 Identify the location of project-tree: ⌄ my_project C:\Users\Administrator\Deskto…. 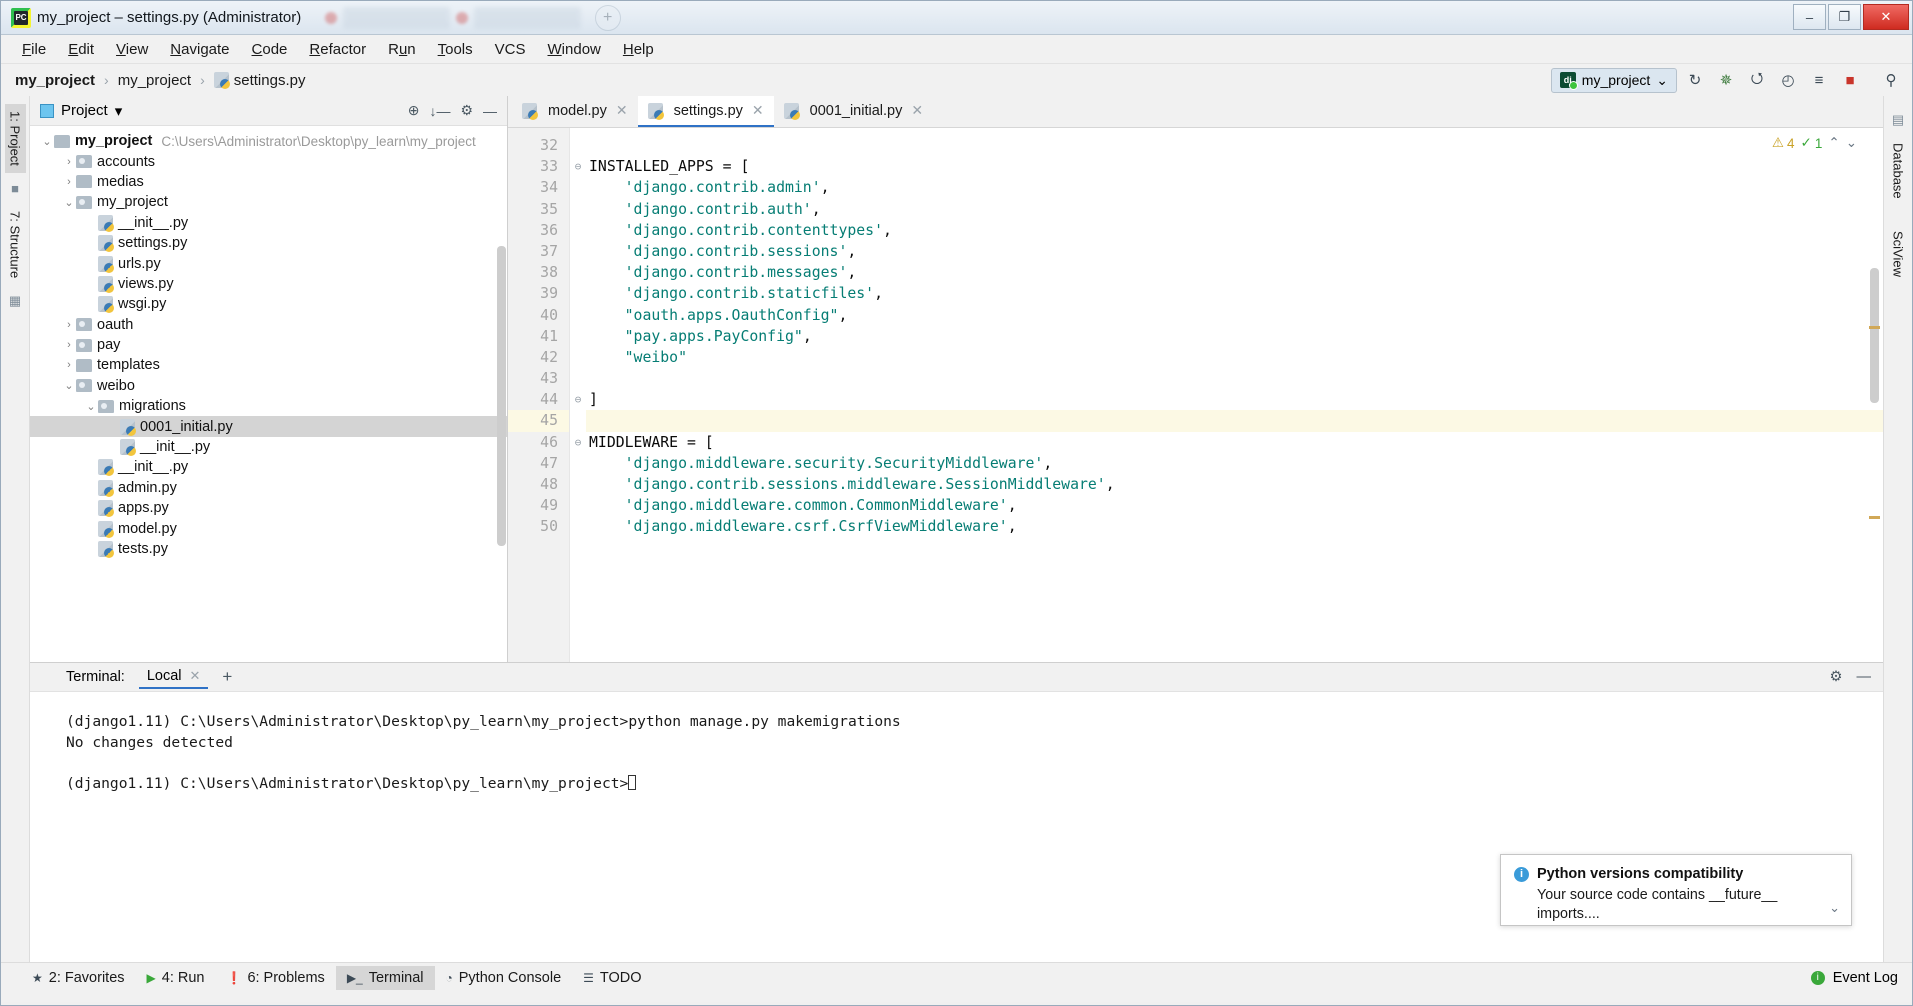
(268, 394).